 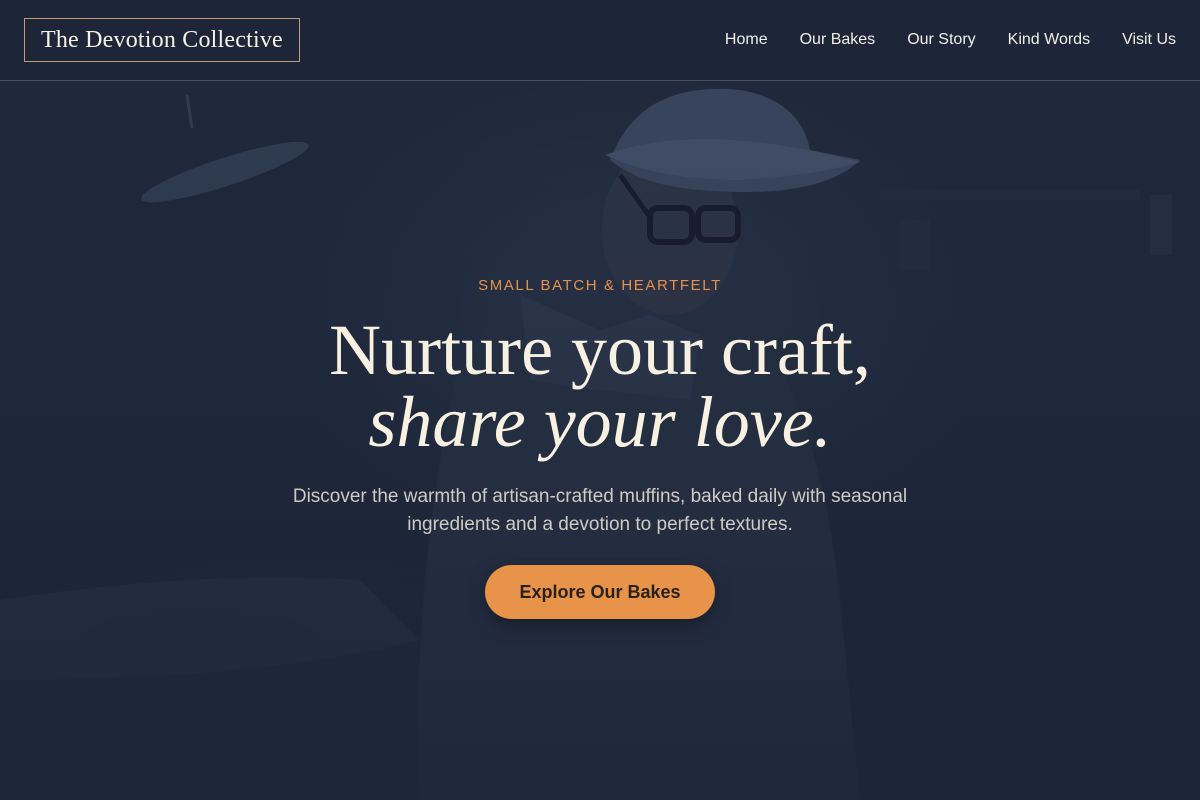 What do you see at coordinates (600, 592) in the screenshot?
I see `explore-bakes-button: Explore Our Bakes` at bounding box center [600, 592].